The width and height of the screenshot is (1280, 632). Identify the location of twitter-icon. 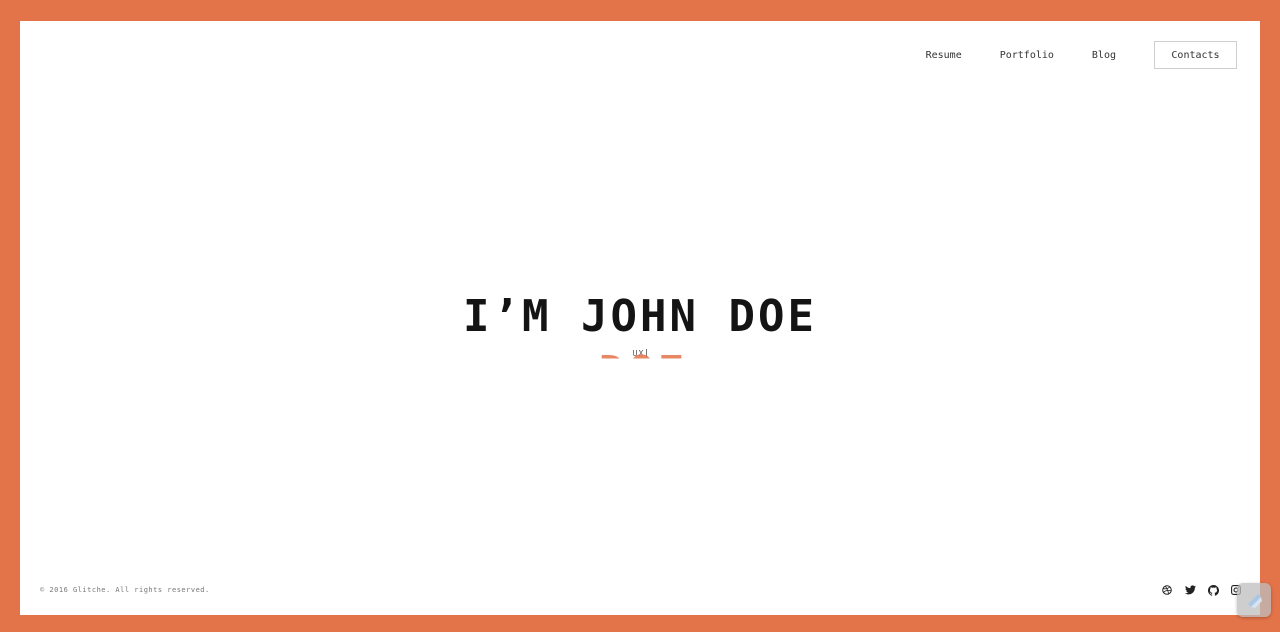
(1190, 590).